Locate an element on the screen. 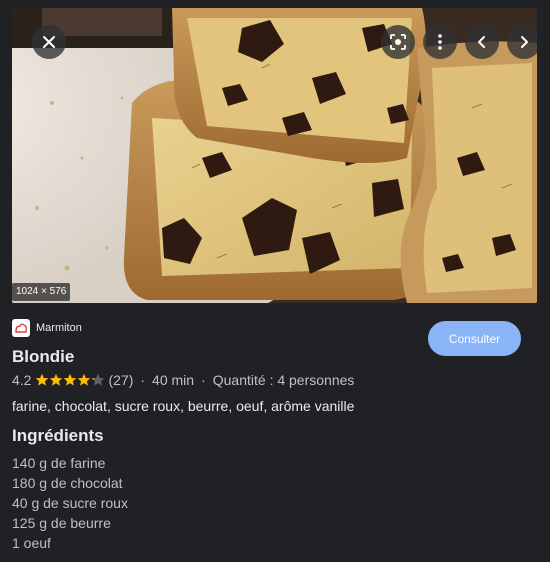 Image resolution: width=550 pixels, height=562 pixels. ingredient-item: 40 g de sucre roux is located at coordinates (70, 503).